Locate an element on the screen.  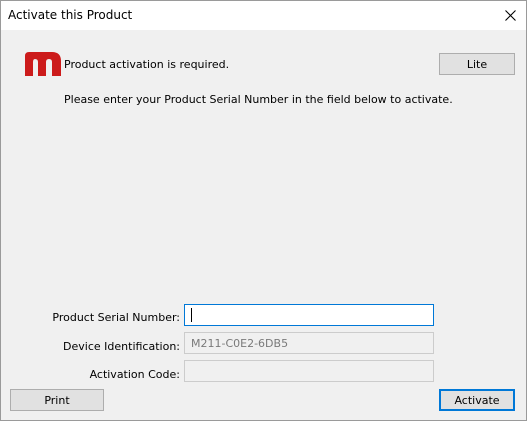
m-logo-icon is located at coordinates (43, 64).